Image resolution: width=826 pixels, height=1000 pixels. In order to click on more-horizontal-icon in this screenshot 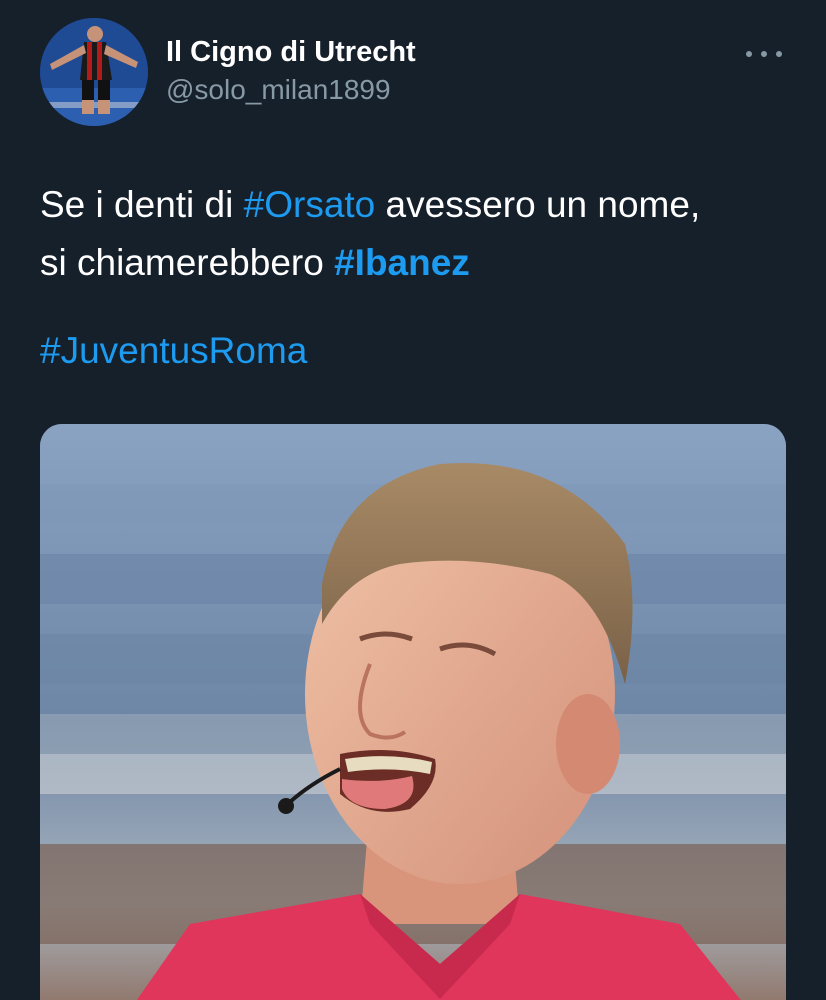, I will do `click(764, 54)`.